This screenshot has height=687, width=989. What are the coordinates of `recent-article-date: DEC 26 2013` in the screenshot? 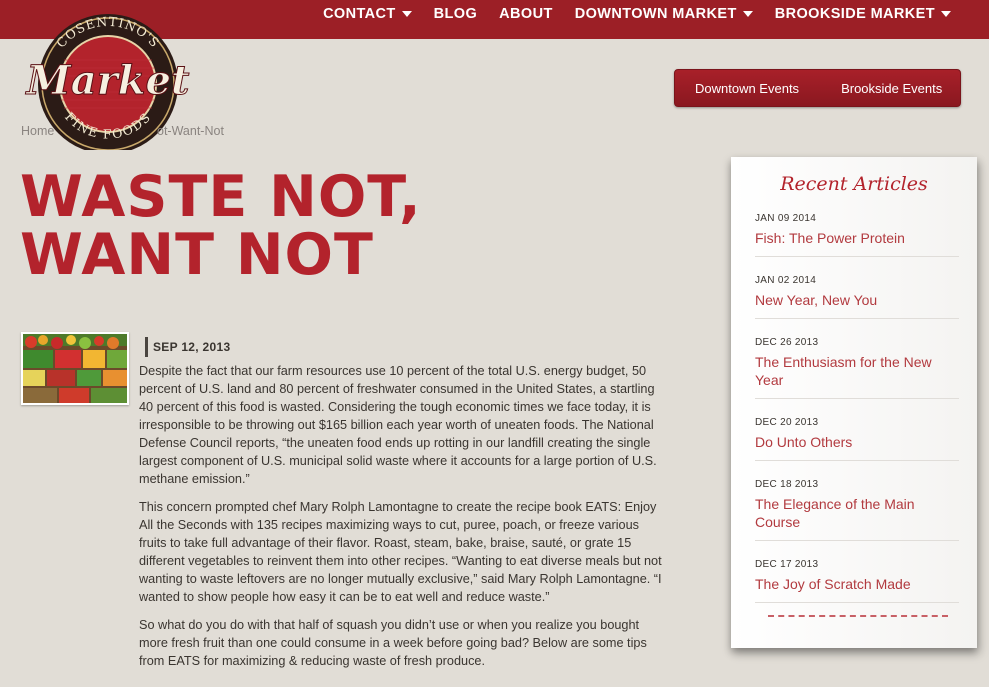 It's located at (787, 342).